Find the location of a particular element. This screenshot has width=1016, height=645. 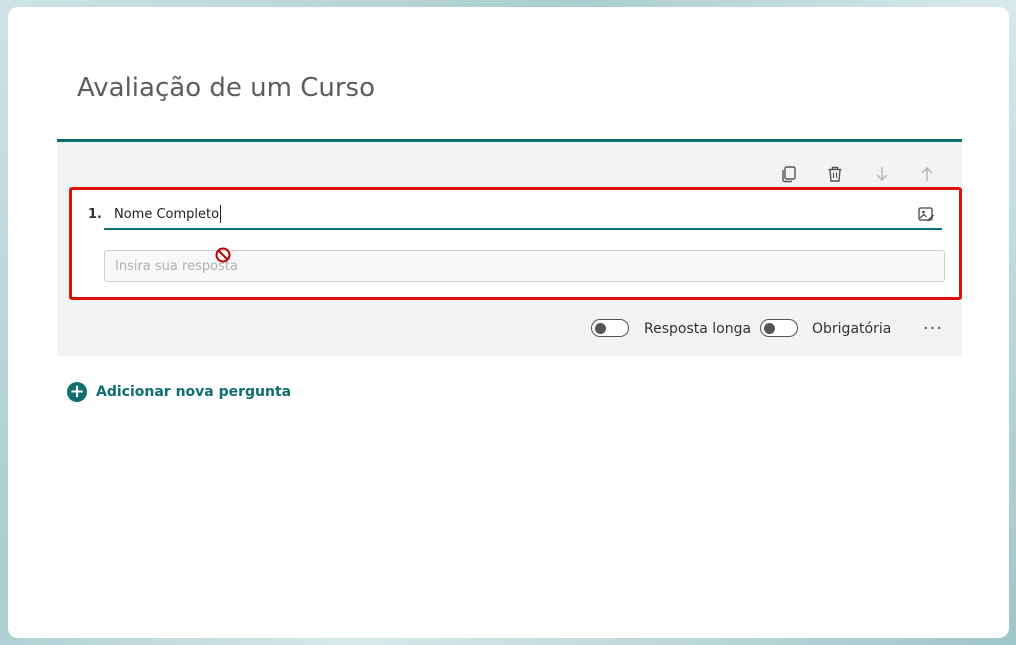

add-question-button: + Adicionar nova pergunta is located at coordinates (179, 392).